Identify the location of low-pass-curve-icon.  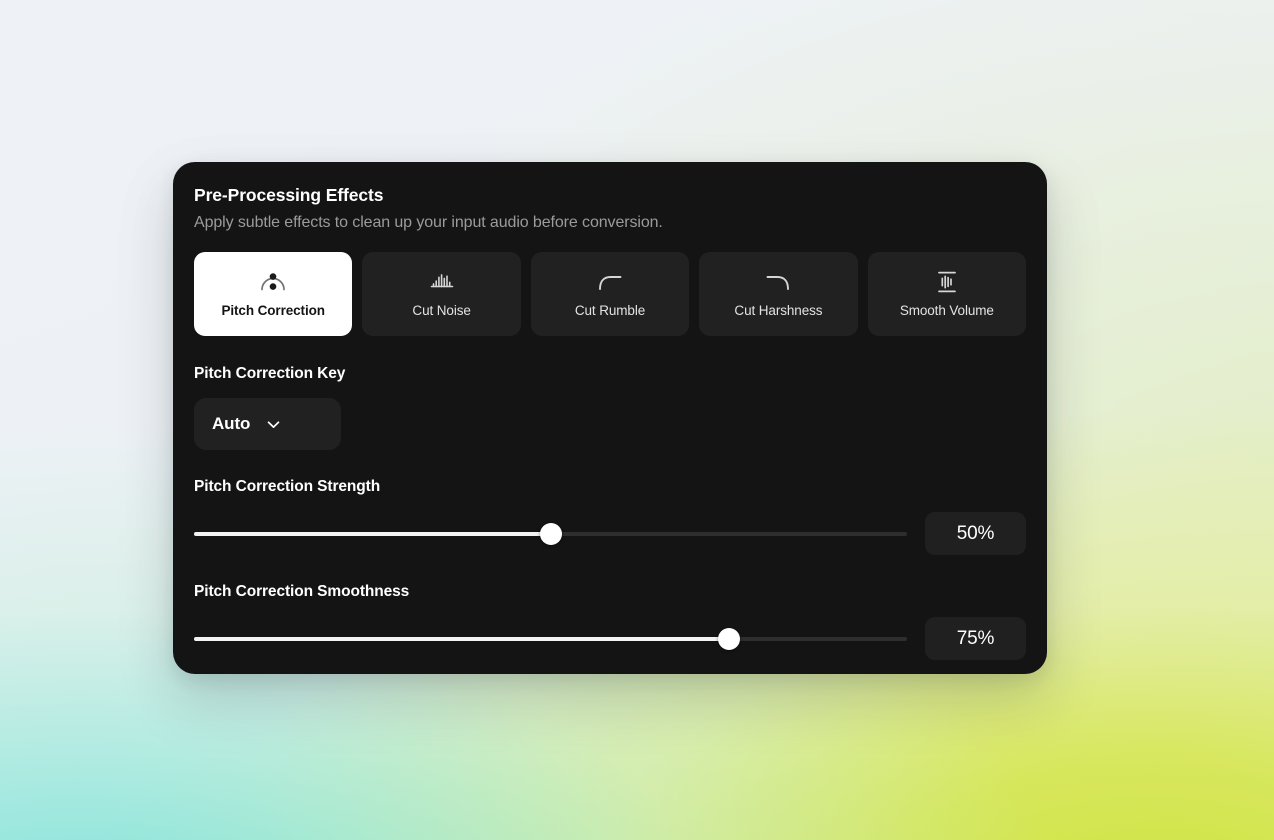
(778, 282).